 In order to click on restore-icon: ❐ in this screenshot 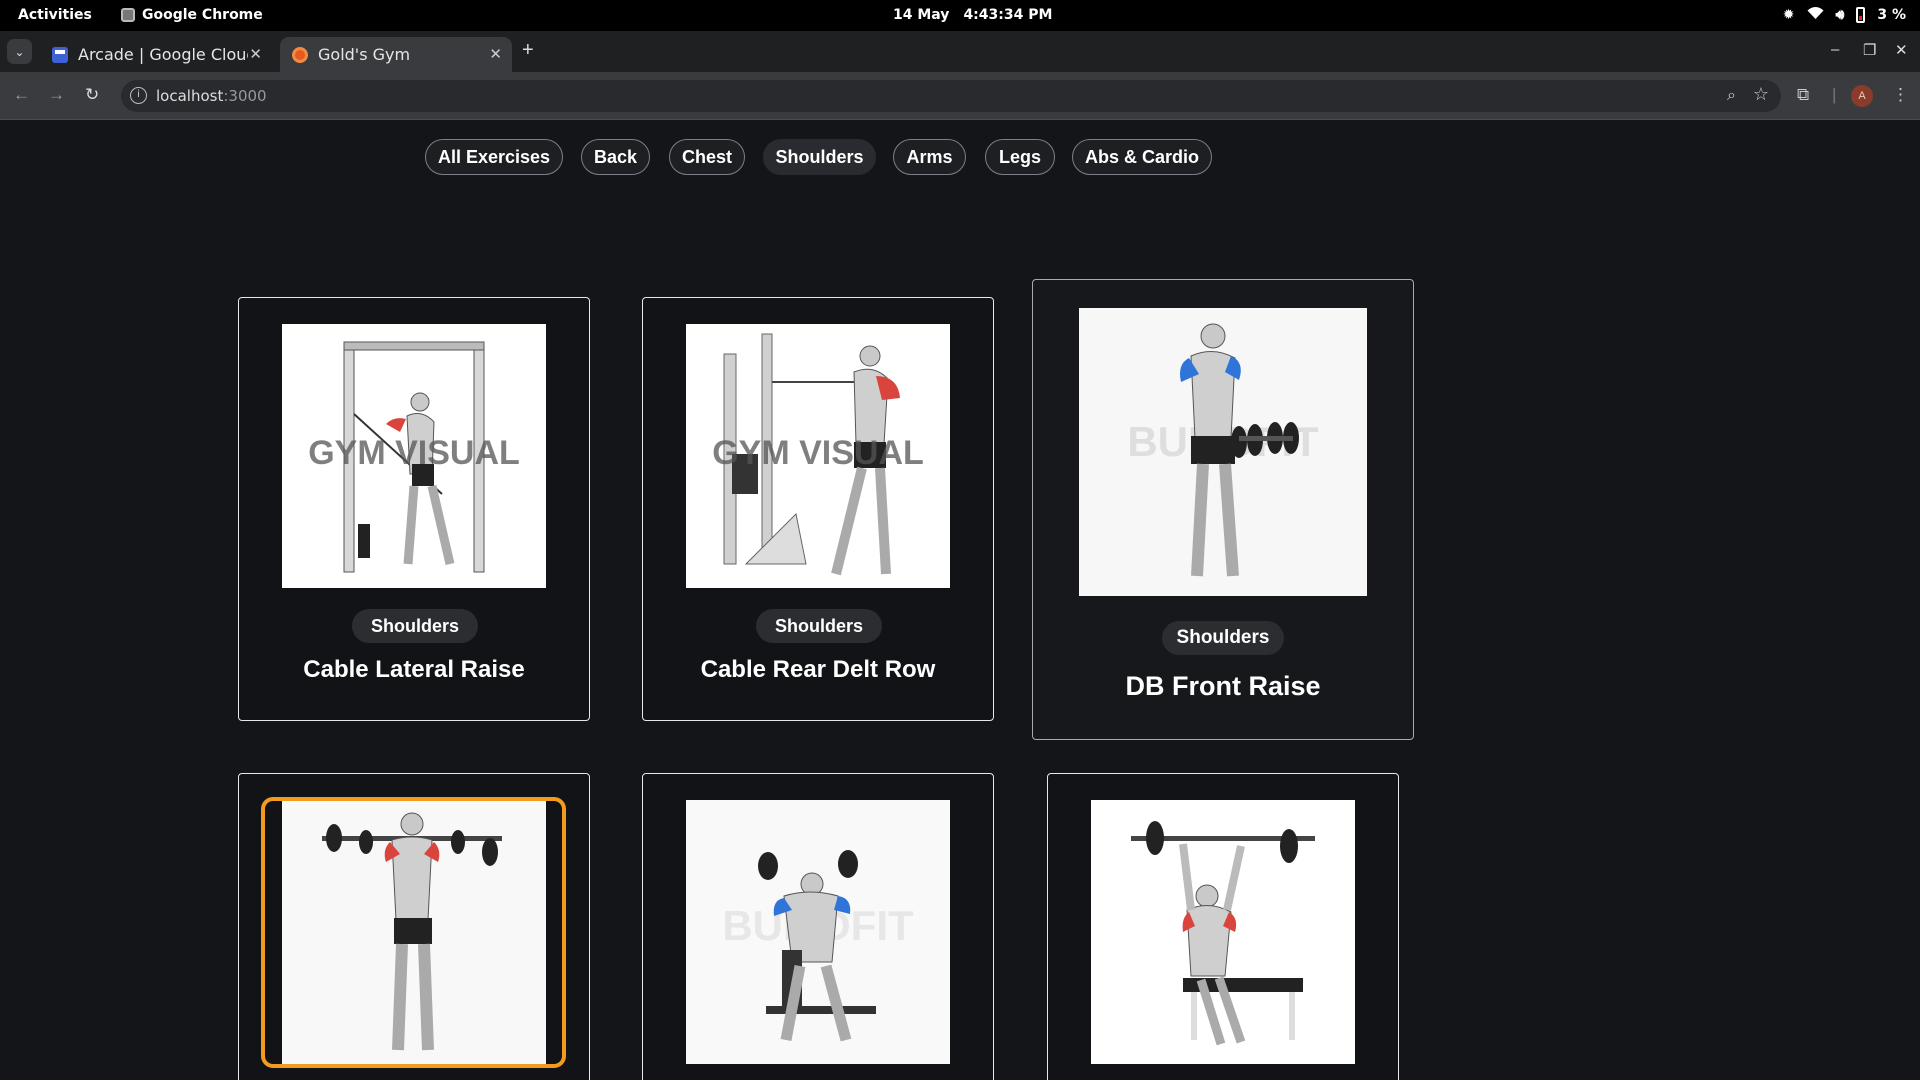, I will do `click(1869, 50)`.